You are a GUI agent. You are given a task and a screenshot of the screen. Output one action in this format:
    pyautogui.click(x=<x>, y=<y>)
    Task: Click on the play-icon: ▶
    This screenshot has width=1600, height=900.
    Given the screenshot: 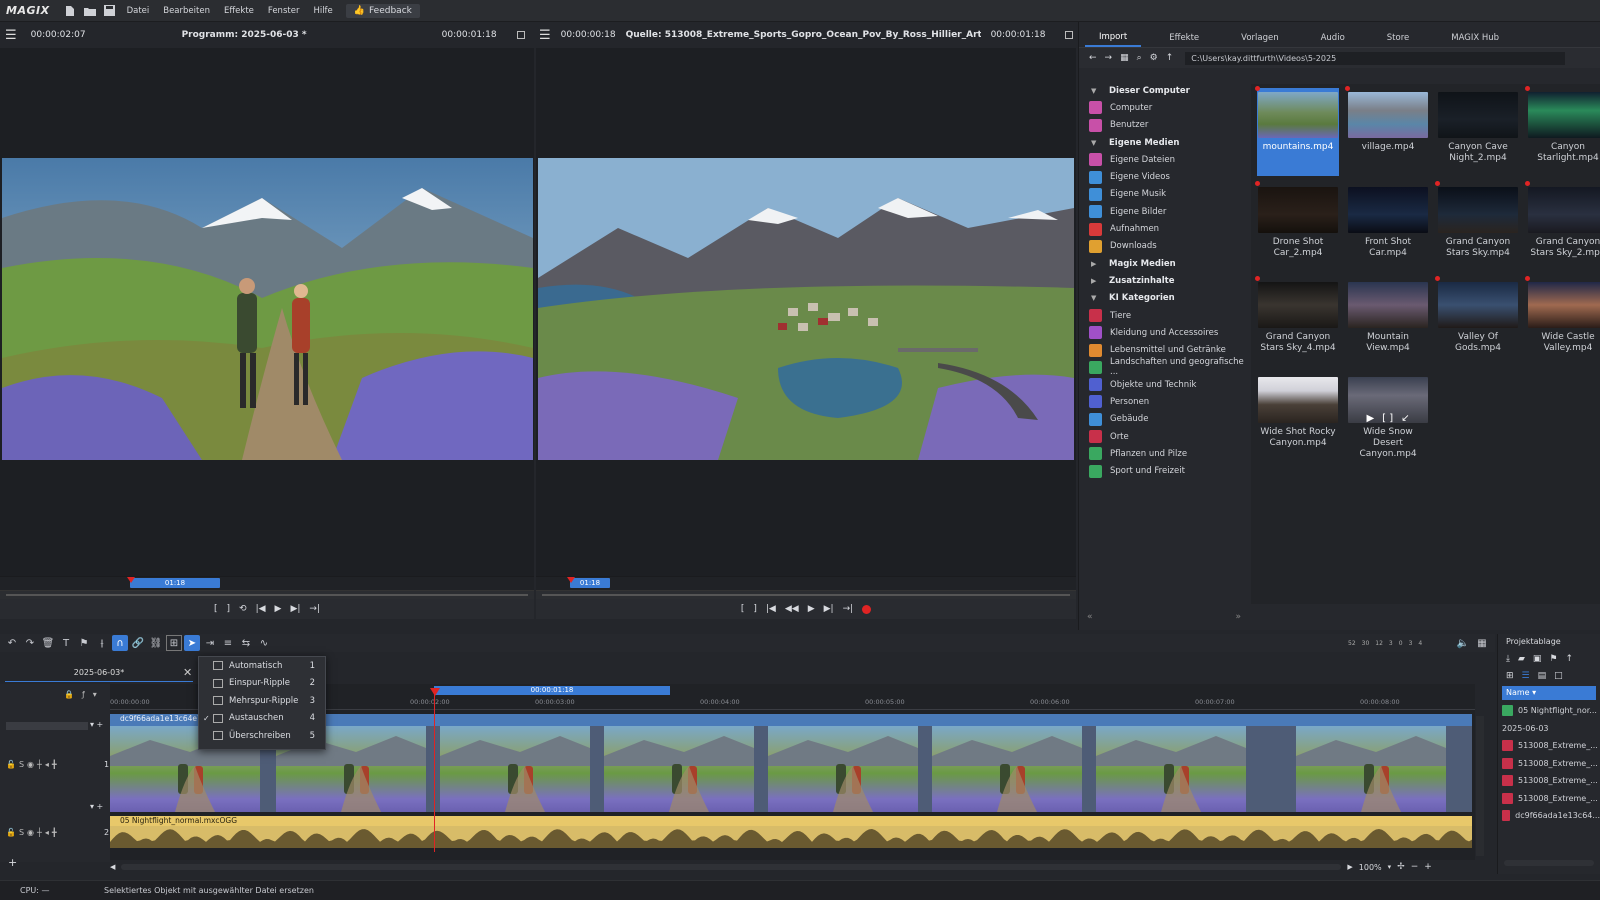 What is the action you would take?
    pyautogui.click(x=811, y=609)
    